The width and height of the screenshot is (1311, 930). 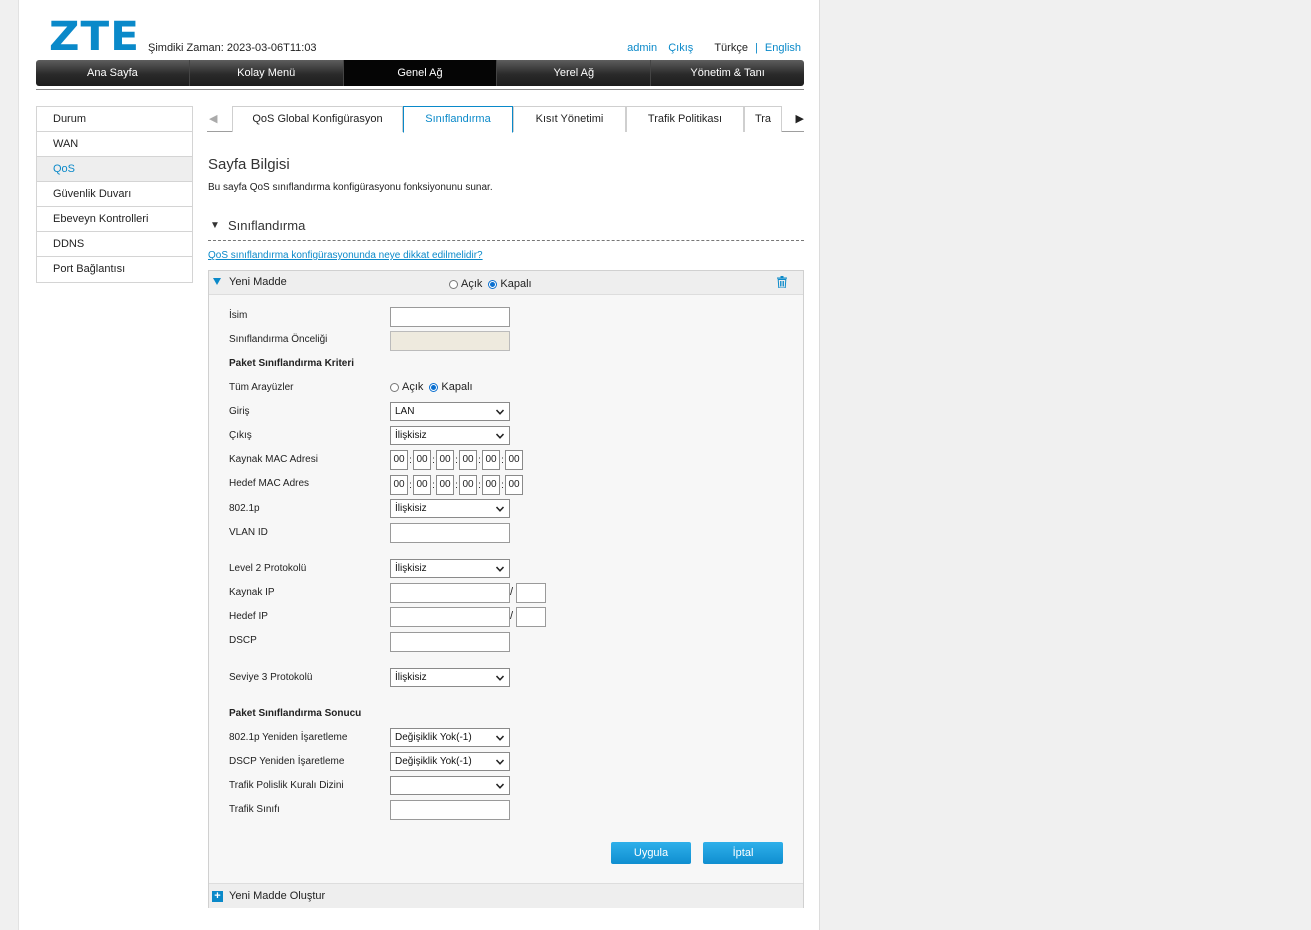 I want to click on plus-icon: +, so click(x=217, y=896).